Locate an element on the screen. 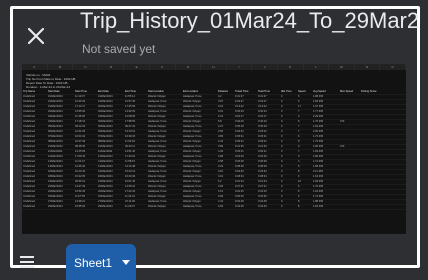  cell: 22/Mar/2024 is located at coordinates (105, 191).